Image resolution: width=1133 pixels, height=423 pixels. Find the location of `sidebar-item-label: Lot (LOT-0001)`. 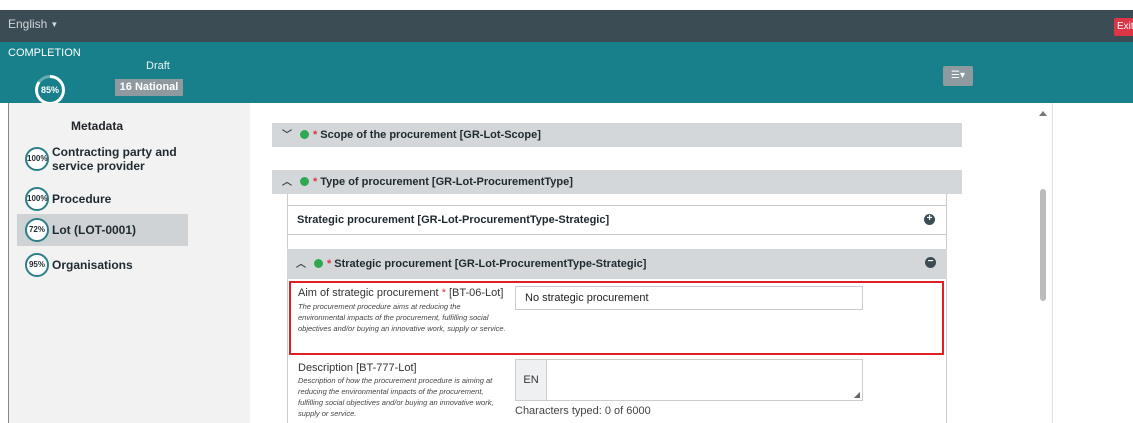

sidebar-item-label: Lot (LOT-0001) is located at coordinates (94, 230).